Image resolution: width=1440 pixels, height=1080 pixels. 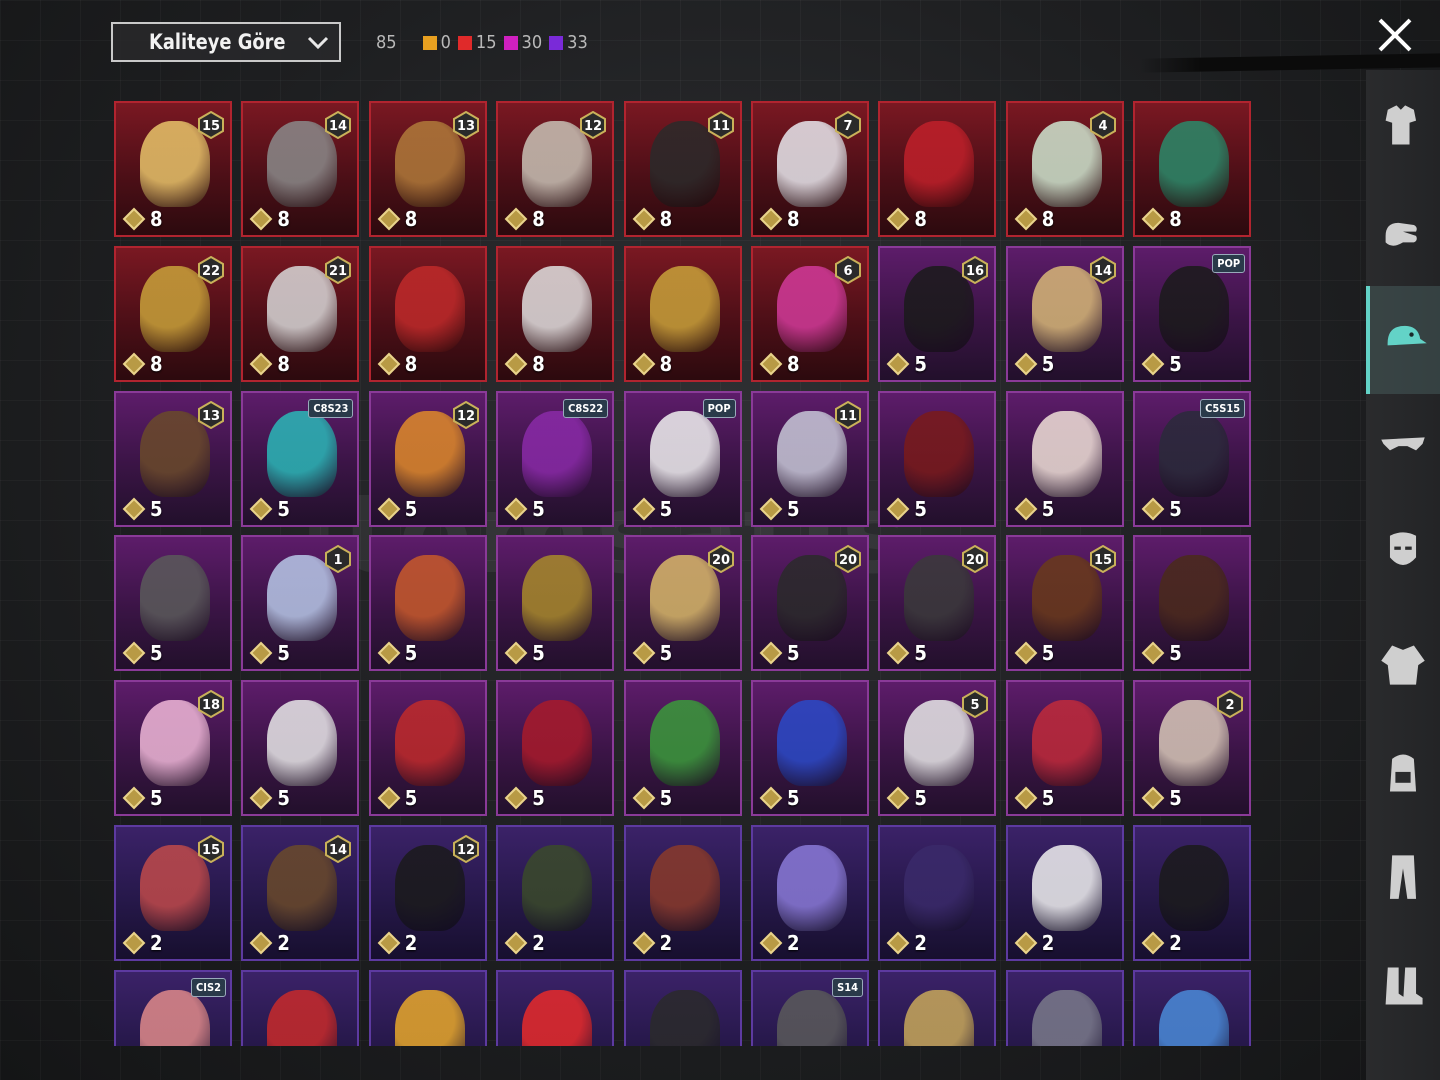 I want to click on item-card: 21 8, so click(x=300, y=313).